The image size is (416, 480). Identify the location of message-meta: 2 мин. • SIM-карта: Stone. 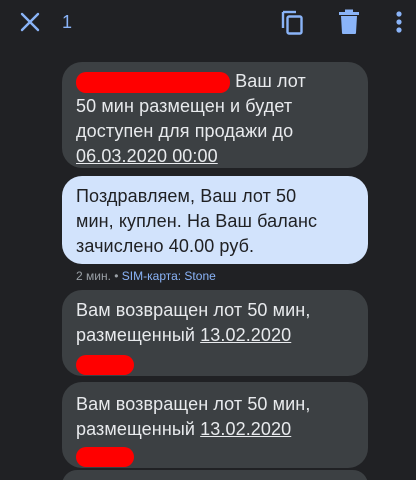
(146, 276).